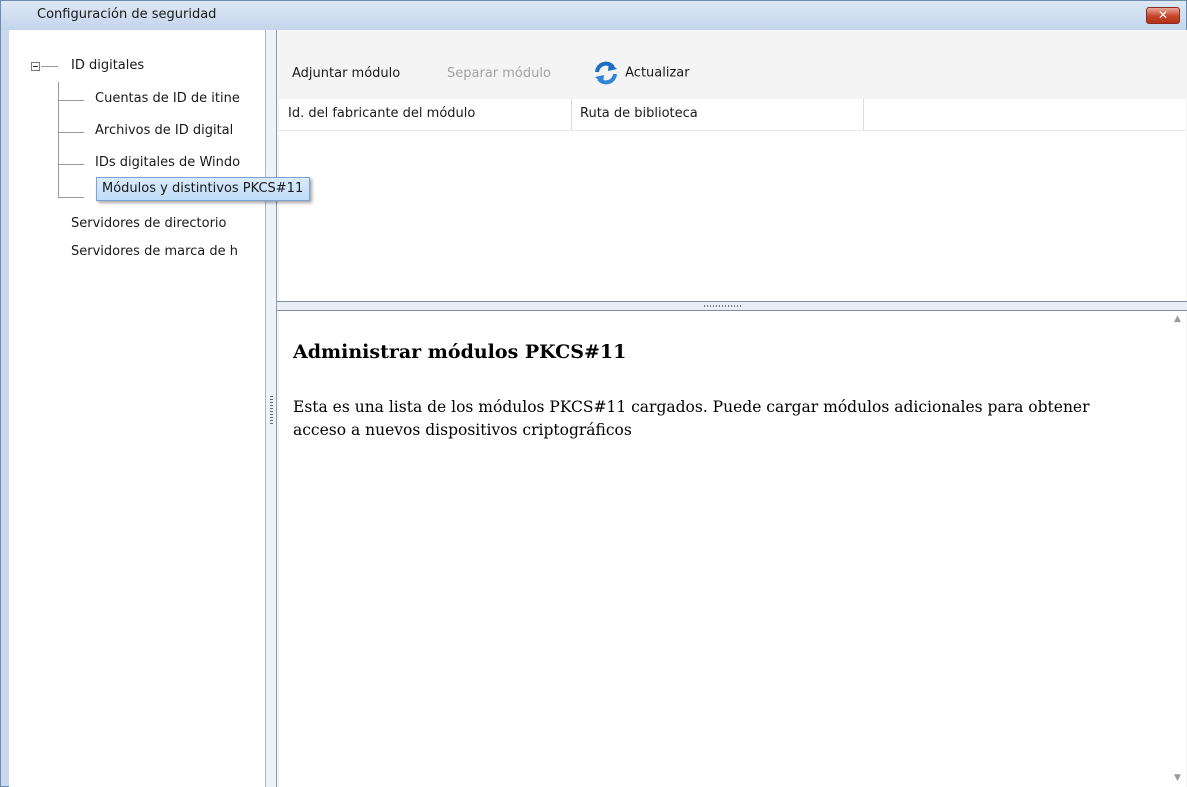 The image size is (1187, 787). Describe the element at coordinates (203, 189) in the screenshot. I see `tree-item-pkcs11-modules: Módulos y distintivos PKCS#11` at that location.